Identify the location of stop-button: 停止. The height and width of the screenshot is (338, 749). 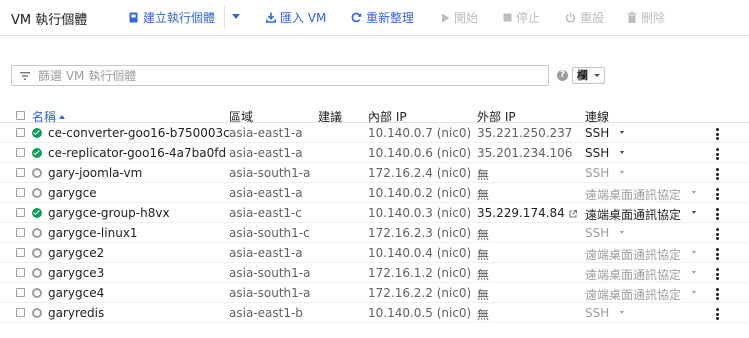
(521, 17).